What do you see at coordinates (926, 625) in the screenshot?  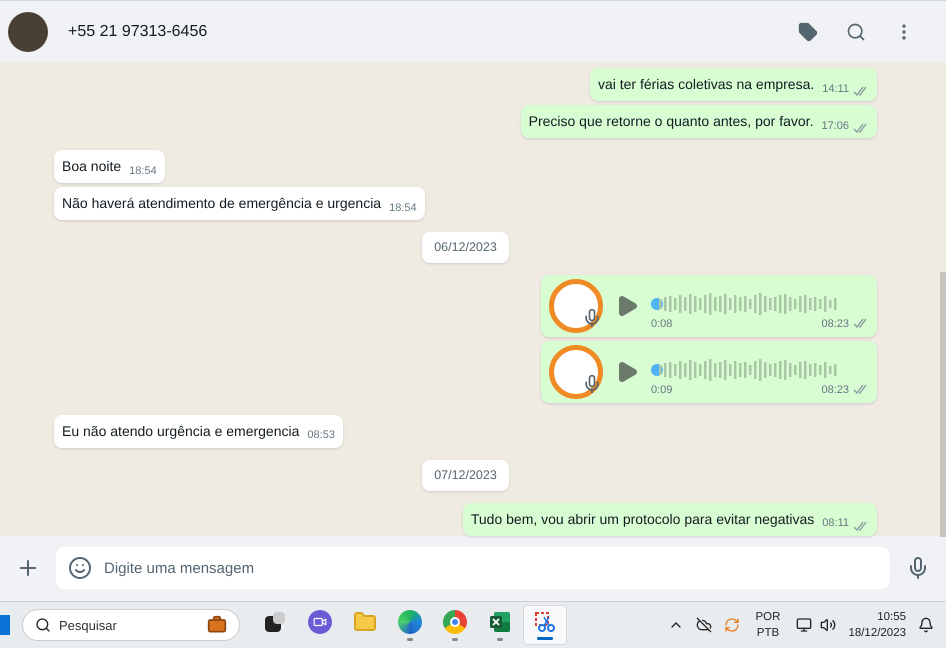 I see `notification-bell-icon` at bounding box center [926, 625].